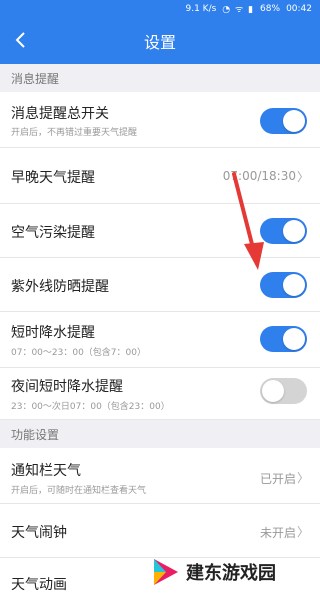  I want to click on row-short-term-rain: 短时降水提醒 07：00～23：00（包含7：00）, so click(160, 340).